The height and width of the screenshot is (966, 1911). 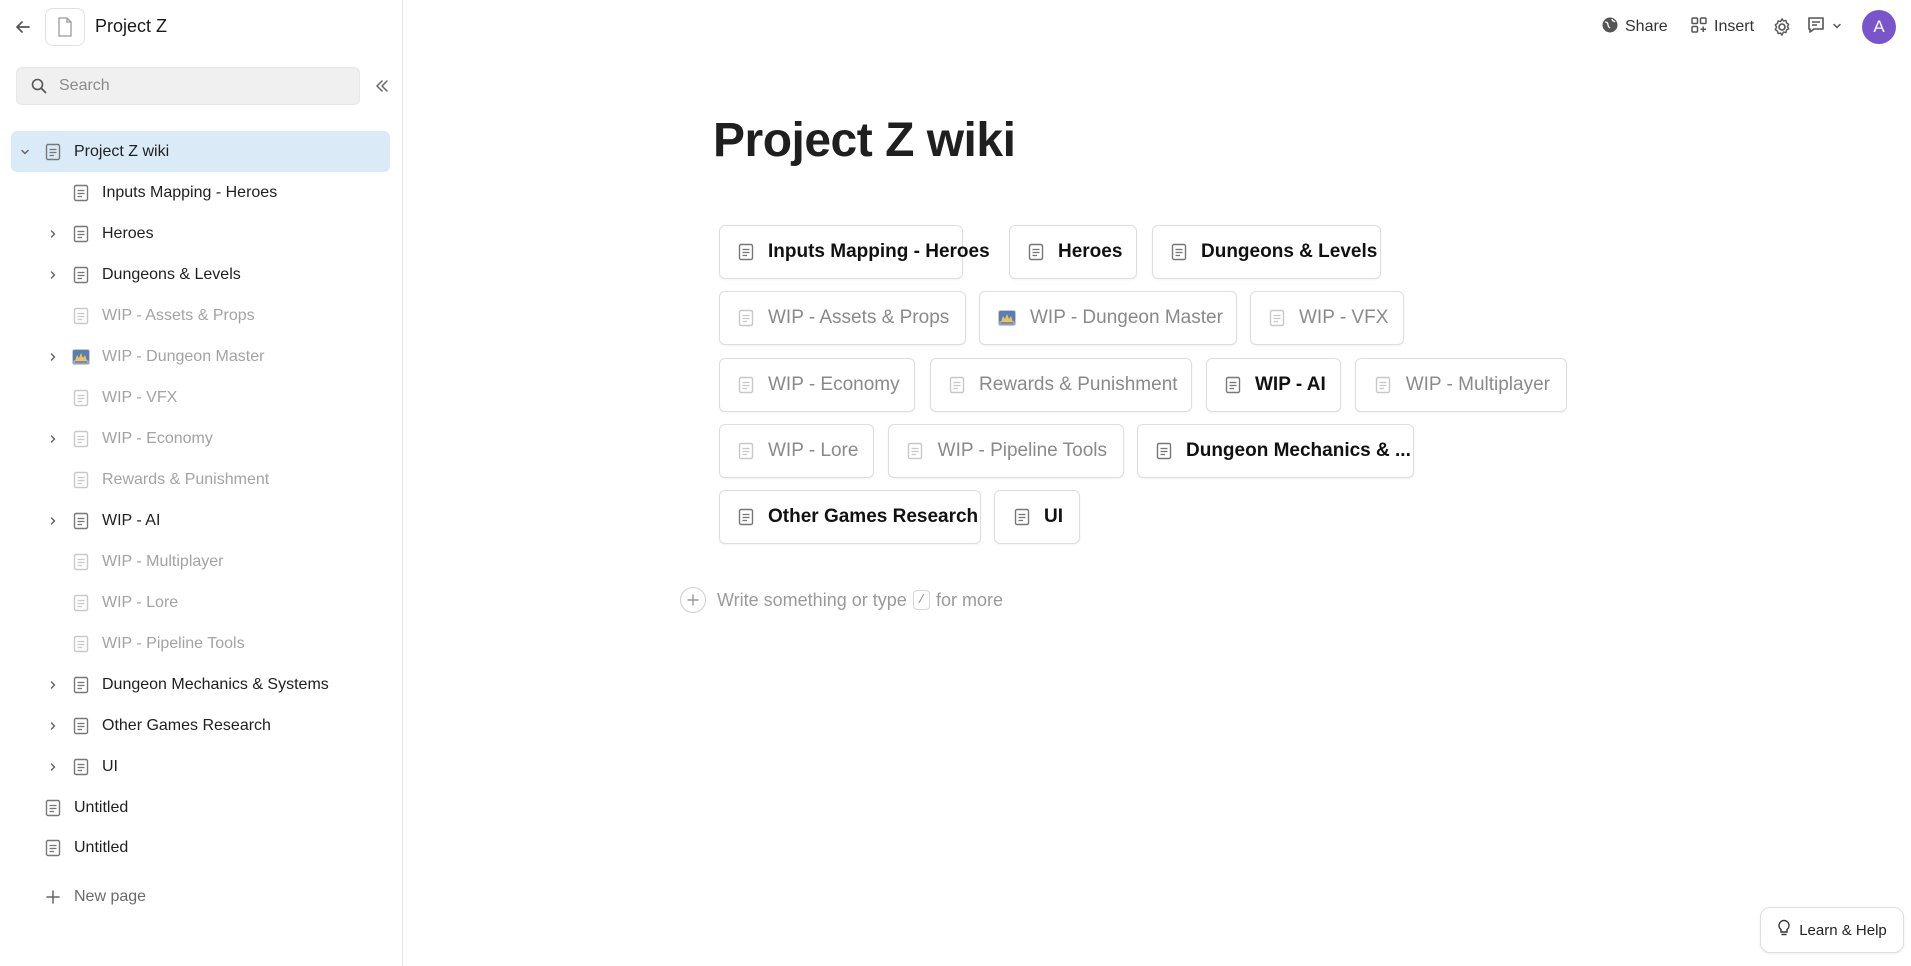 I want to click on learn-help-button: Learn & Help, so click(x=1832, y=930).